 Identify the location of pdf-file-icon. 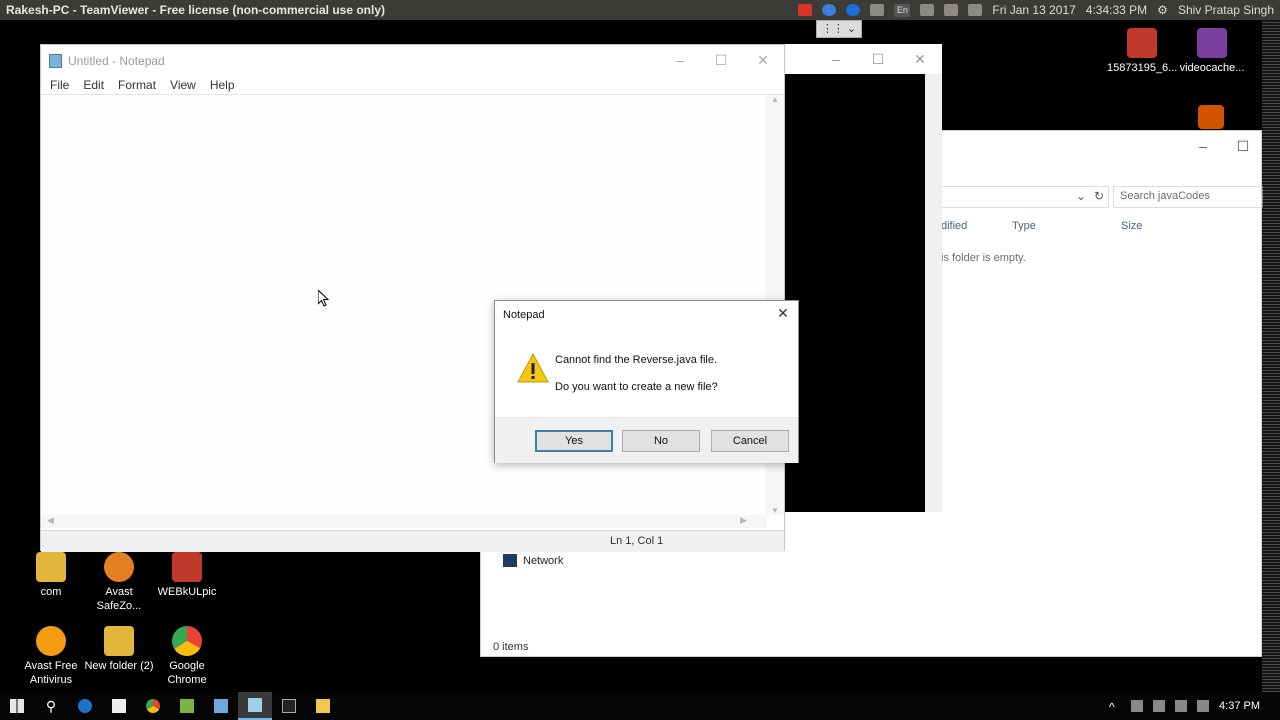
(187, 567).